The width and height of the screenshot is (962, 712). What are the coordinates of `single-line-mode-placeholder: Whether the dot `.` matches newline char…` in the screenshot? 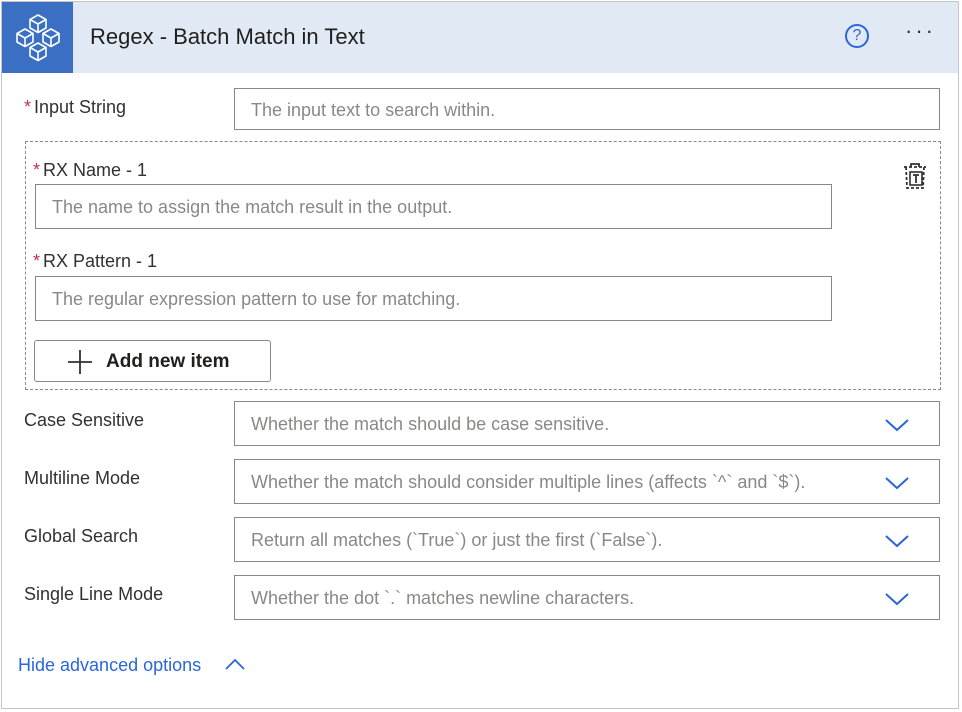 It's located at (443, 598).